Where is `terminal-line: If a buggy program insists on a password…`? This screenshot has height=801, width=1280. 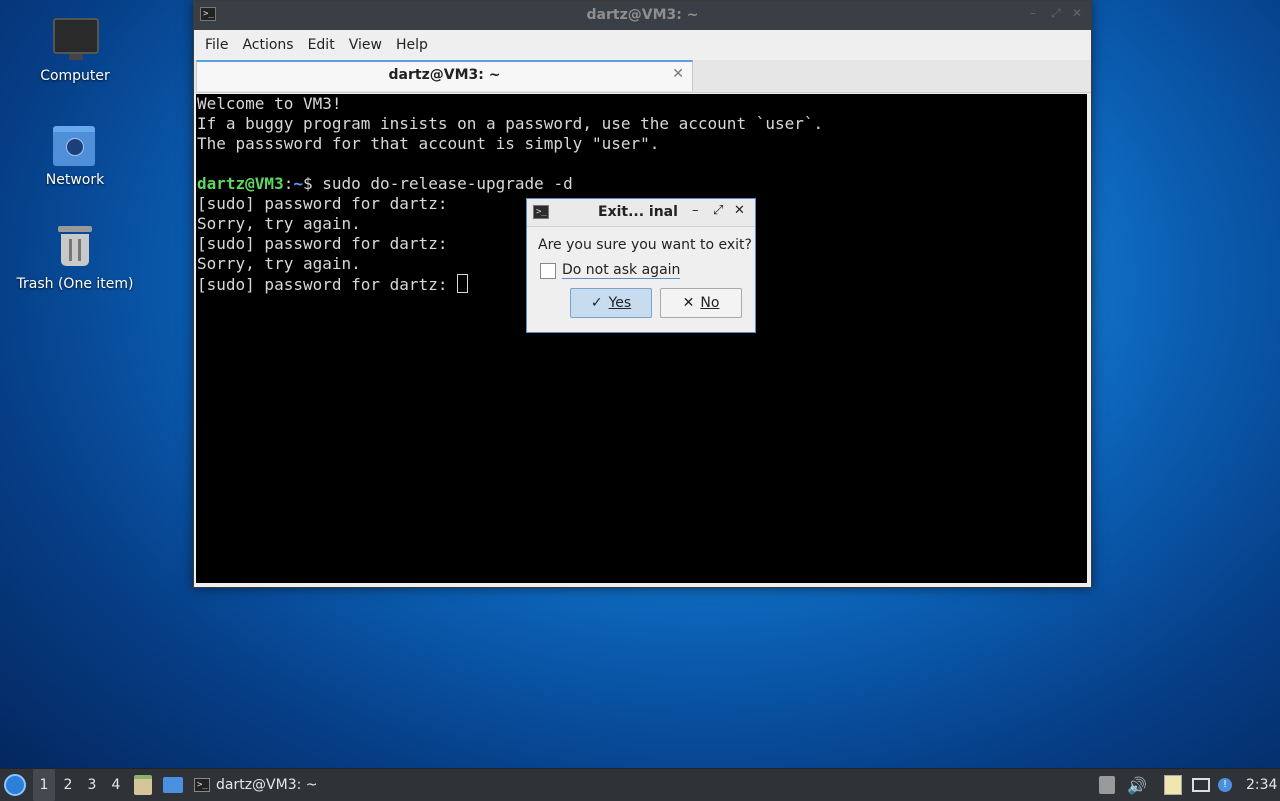 terminal-line: If a buggy program insists on a password… is located at coordinates (510, 123).